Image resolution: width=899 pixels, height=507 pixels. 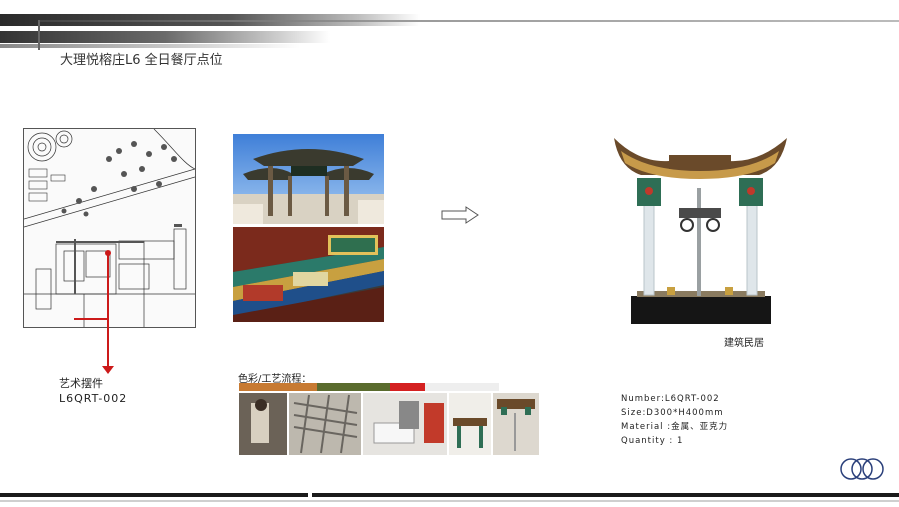 I want to click on footer-divider, so click(x=310, y=495).